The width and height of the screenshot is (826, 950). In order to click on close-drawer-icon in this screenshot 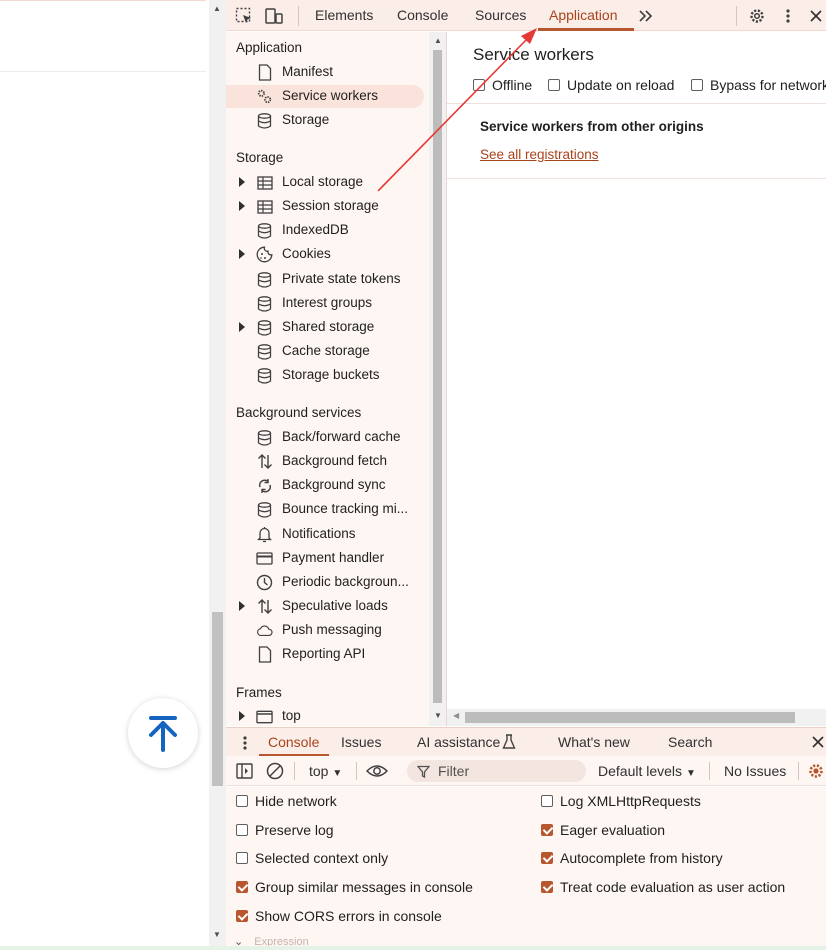, I will do `click(818, 743)`.